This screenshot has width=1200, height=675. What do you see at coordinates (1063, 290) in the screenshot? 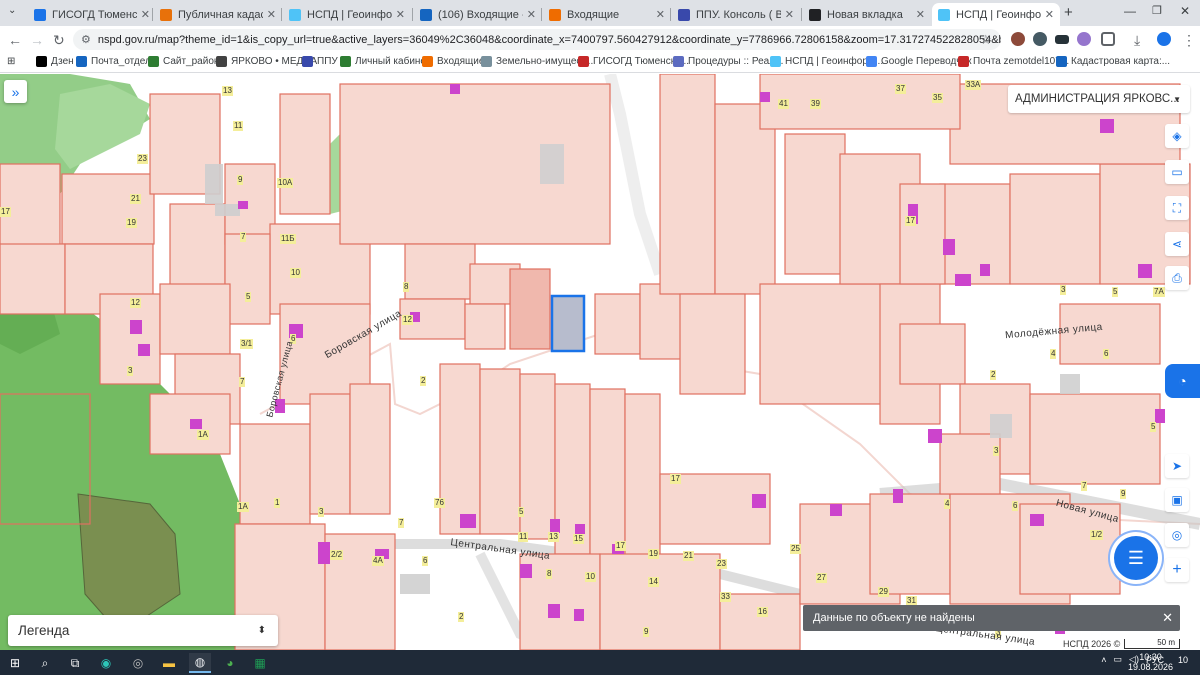
I see `house-number-label: 3` at bounding box center [1063, 290].